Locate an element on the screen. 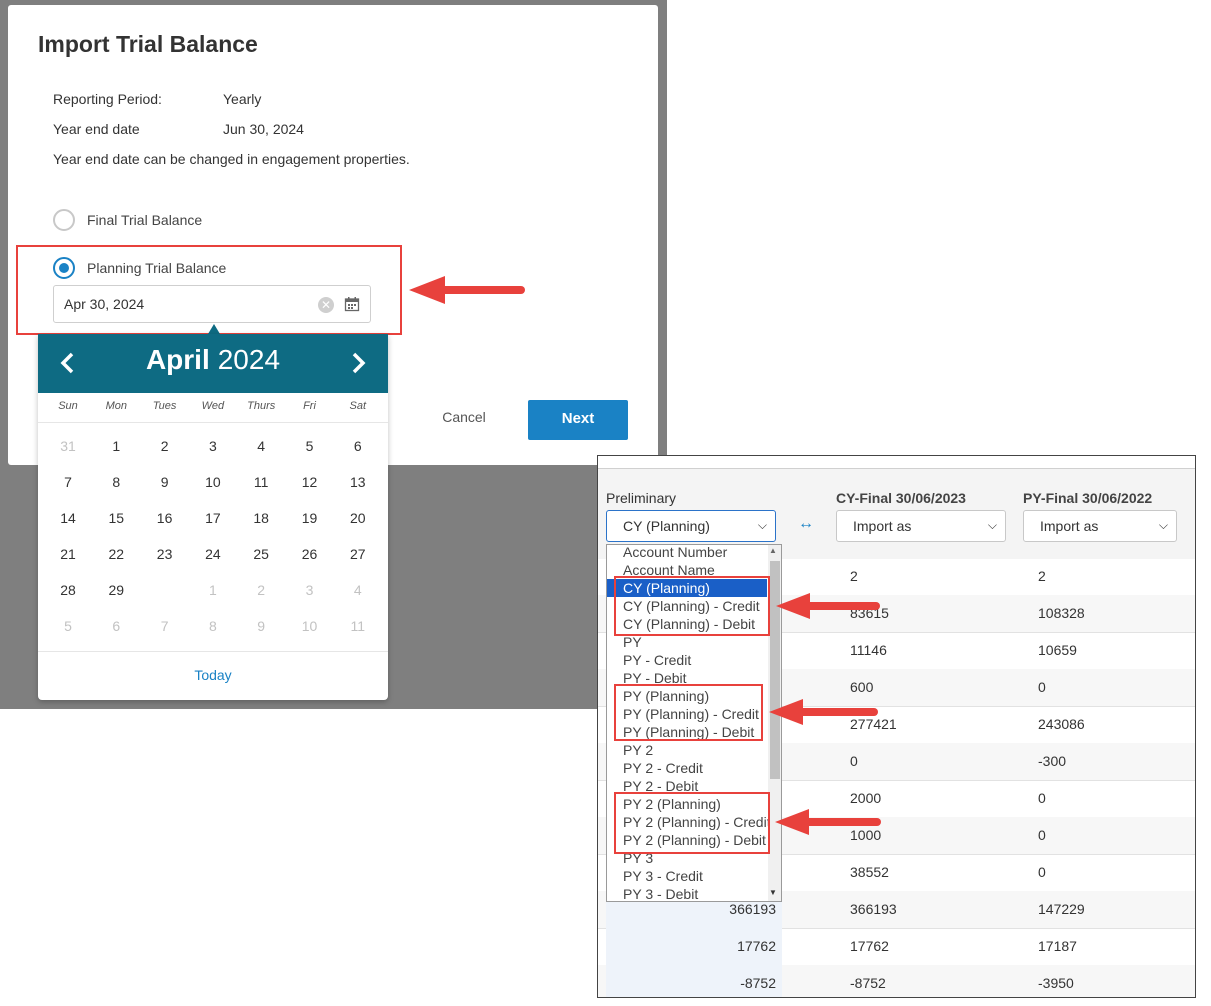 The width and height of the screenshot is (1211, 1006). calendar-pointer is located at coordinates (214, 329).